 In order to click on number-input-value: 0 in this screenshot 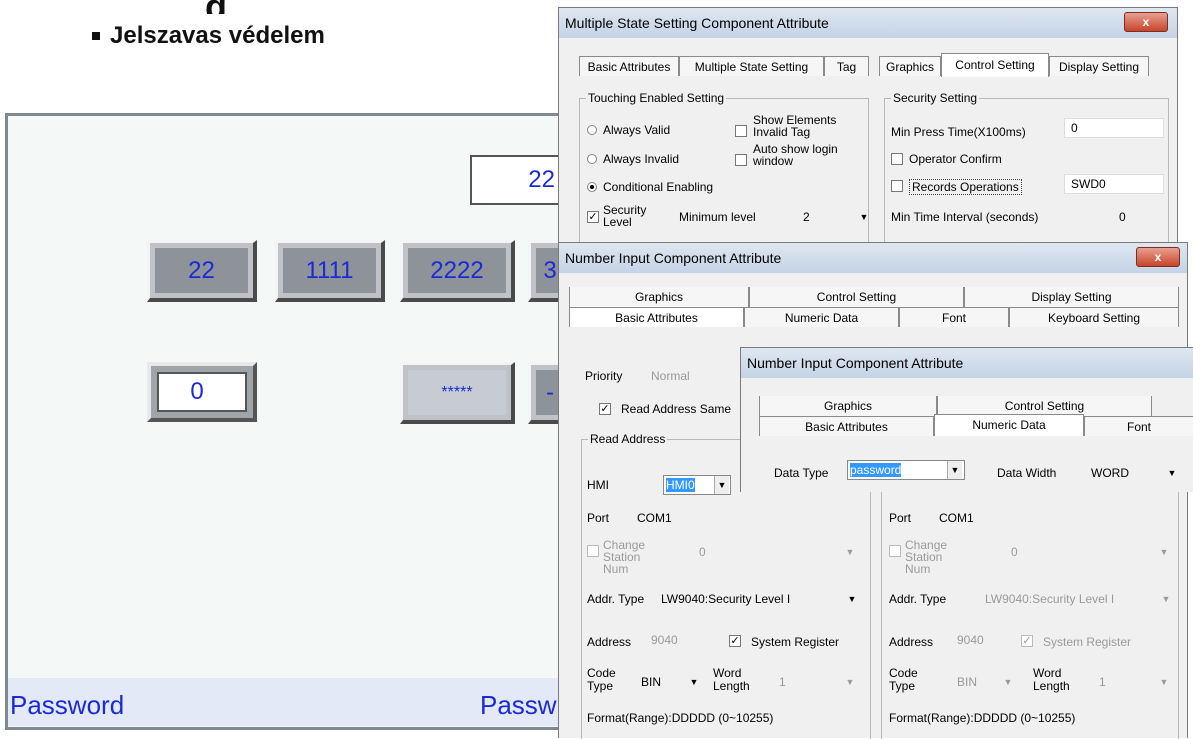, I will do `click(202, 392)`.